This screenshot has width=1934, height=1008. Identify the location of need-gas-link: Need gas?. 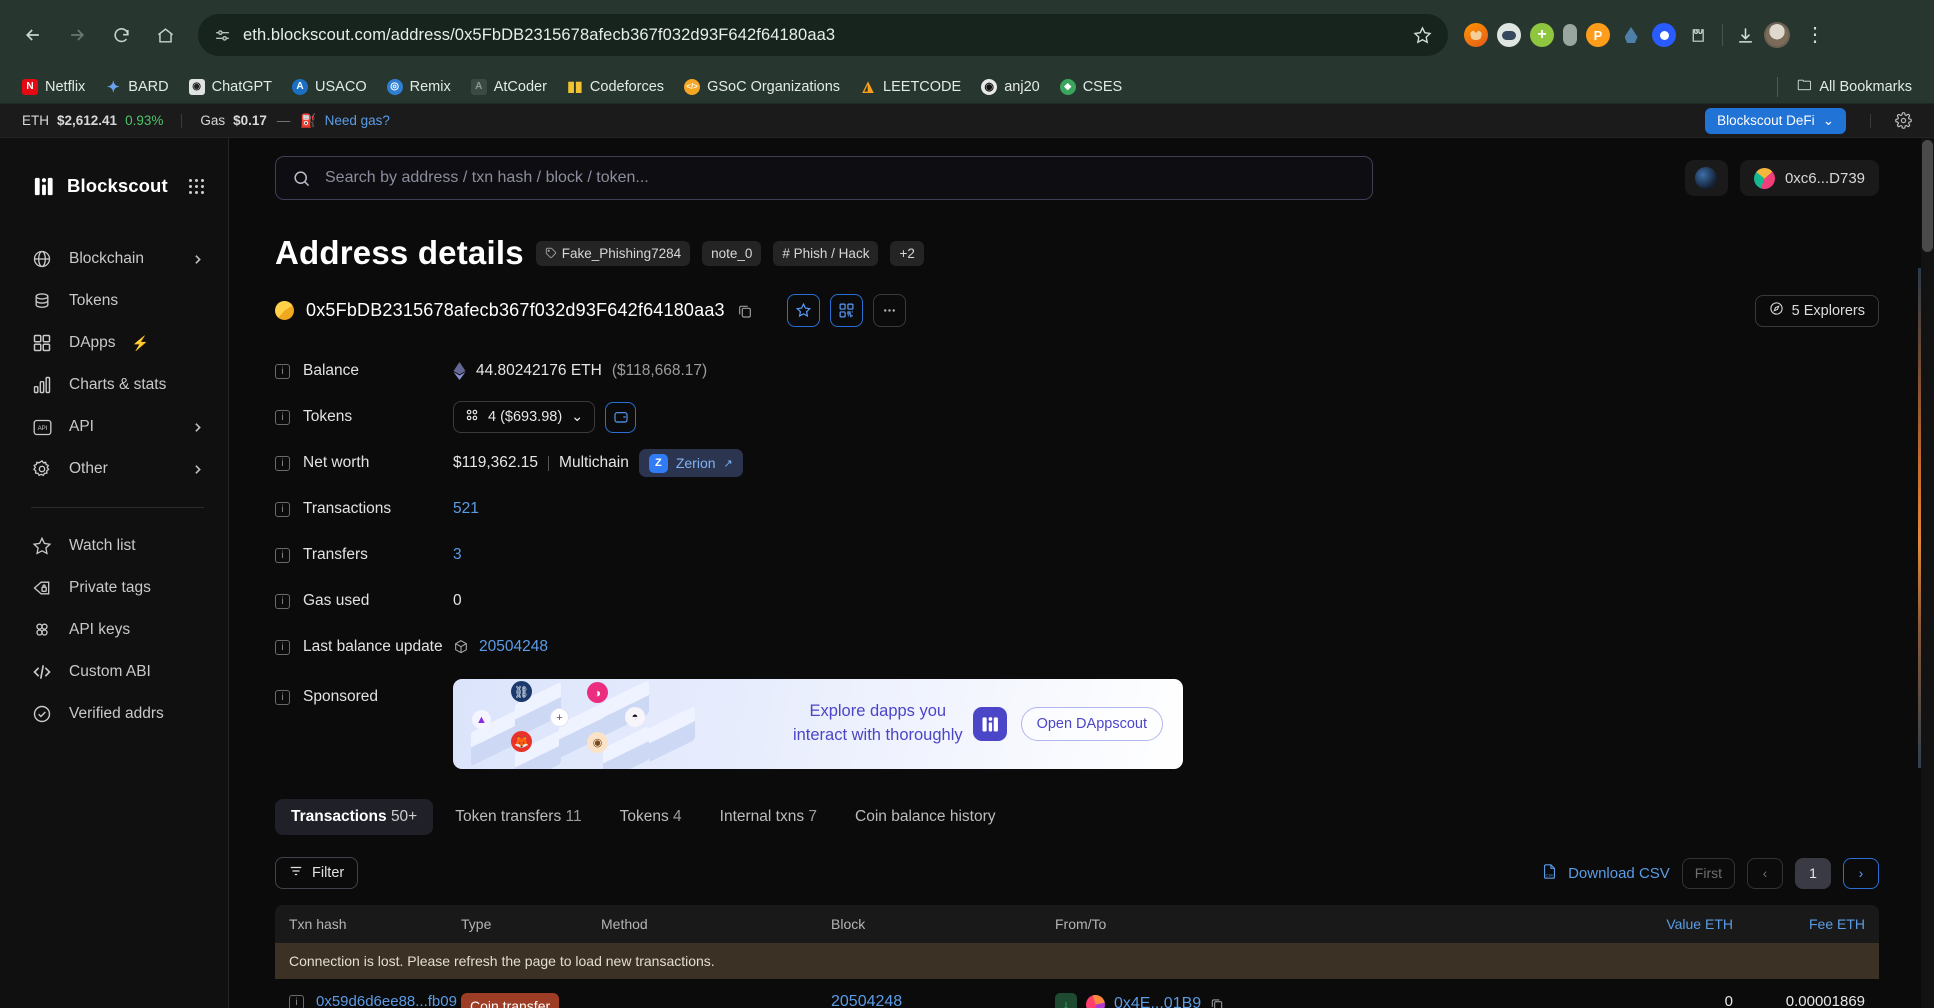
(357, 120).